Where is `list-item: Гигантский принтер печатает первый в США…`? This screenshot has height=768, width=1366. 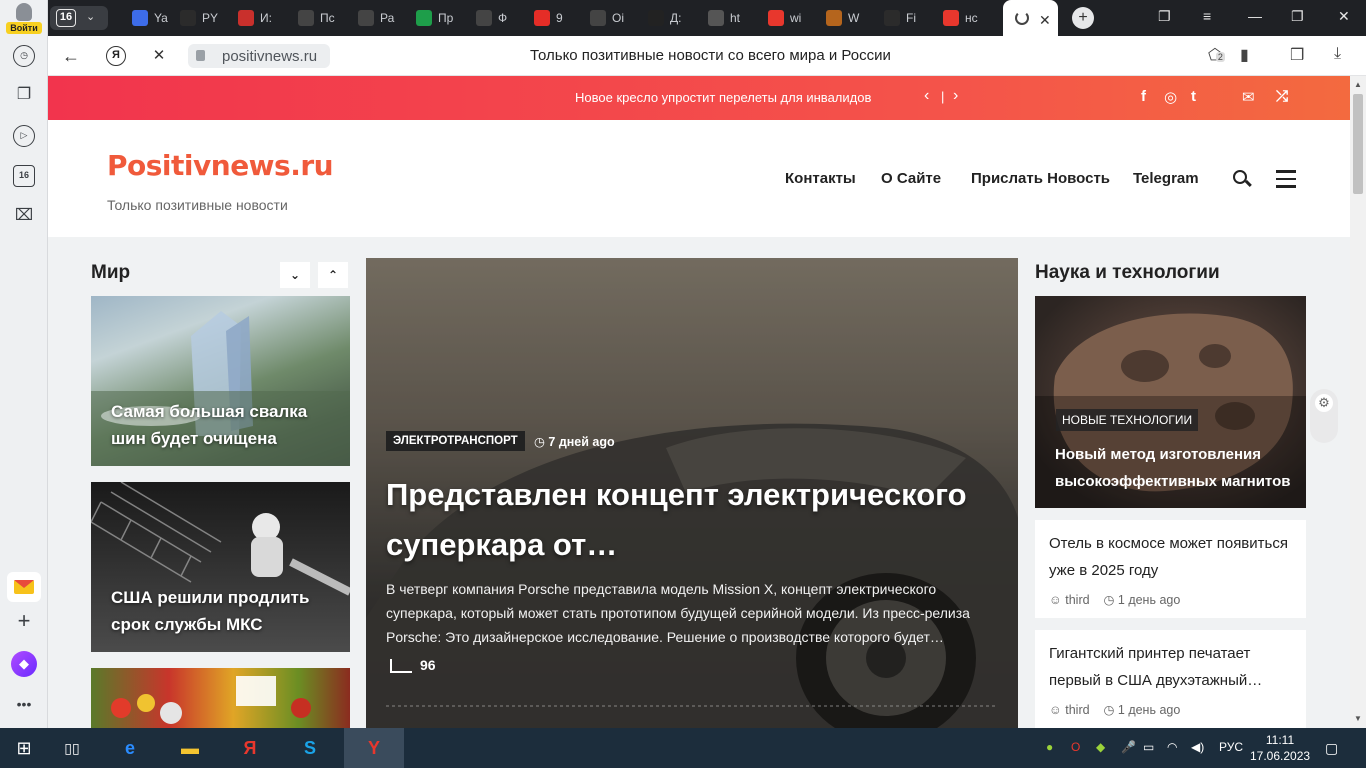
list-item: Гигантский принтер печатает первый в США… is located at coordinates (1170, 679).